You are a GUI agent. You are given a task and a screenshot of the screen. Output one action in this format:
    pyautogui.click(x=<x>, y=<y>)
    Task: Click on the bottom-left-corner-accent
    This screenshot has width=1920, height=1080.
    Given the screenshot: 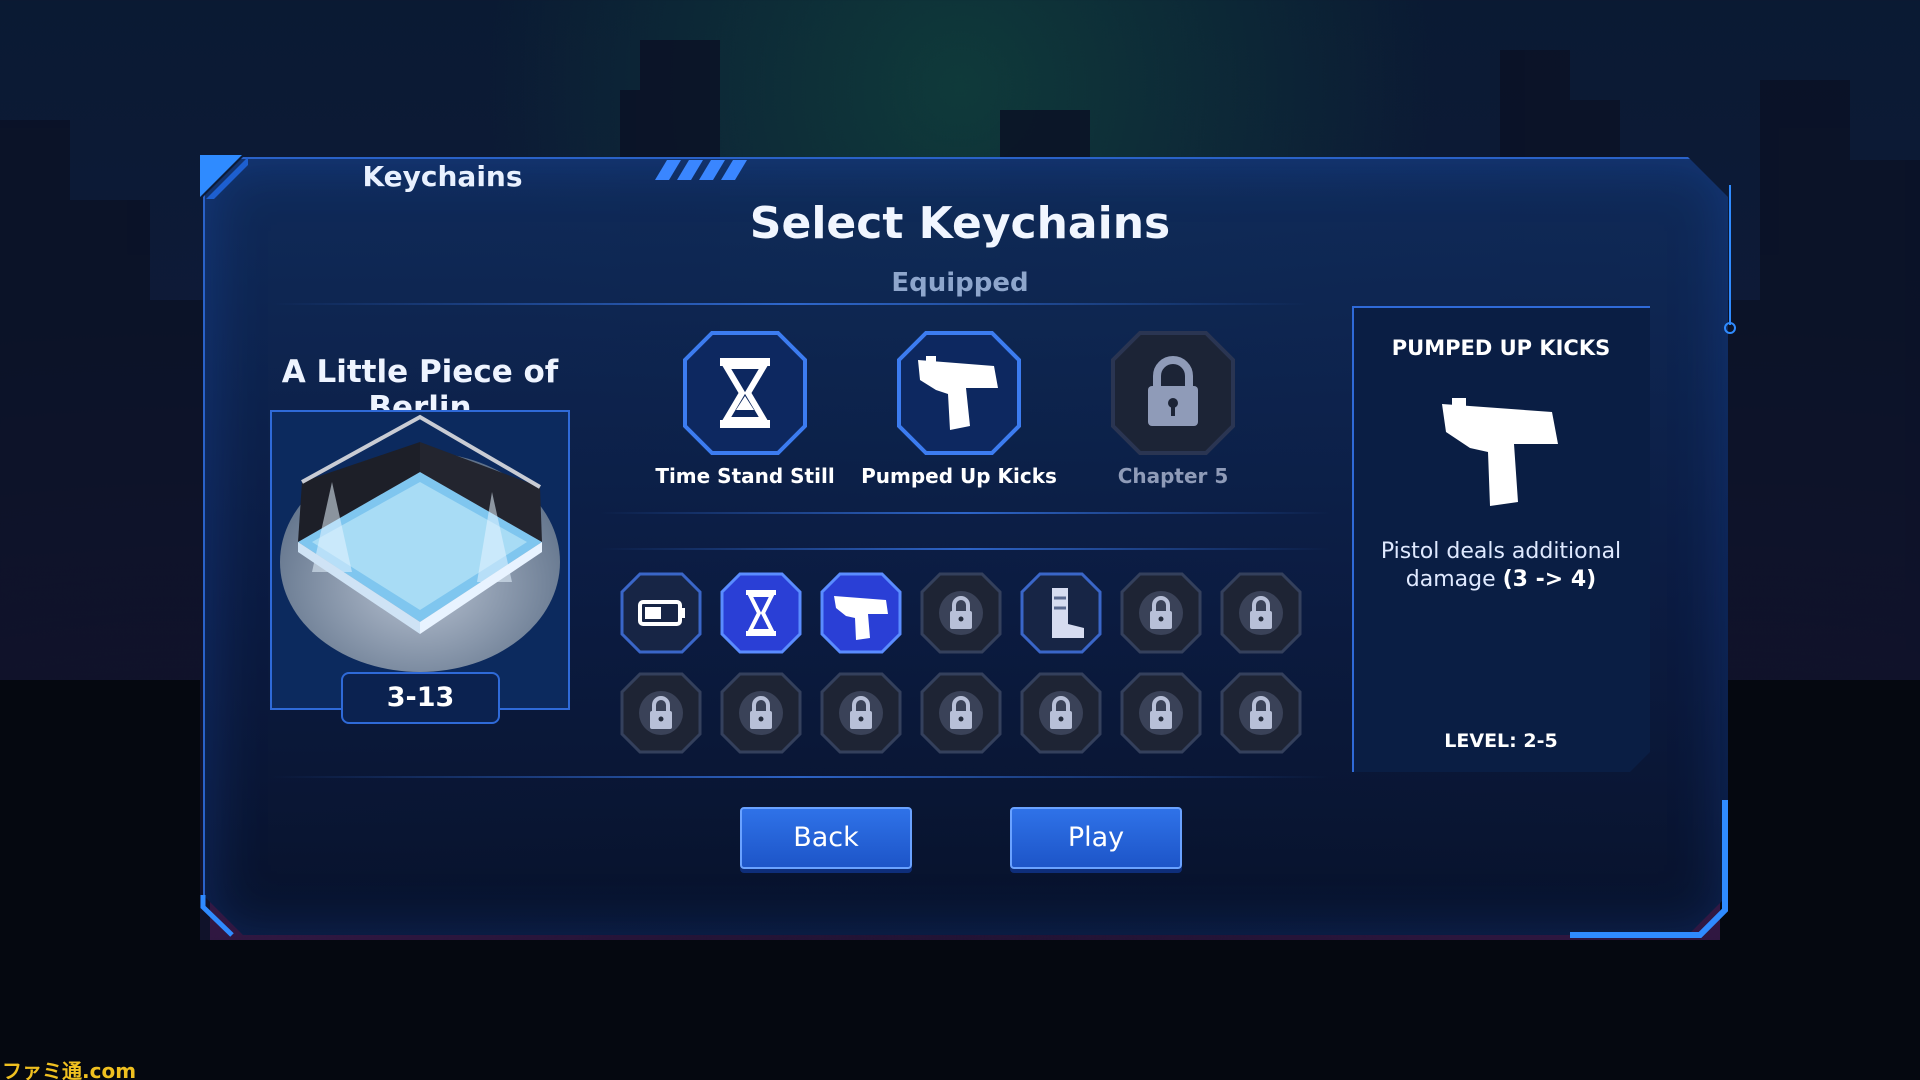 What is the action you would take?
    pyautogui.click(x=217, y=916)
    